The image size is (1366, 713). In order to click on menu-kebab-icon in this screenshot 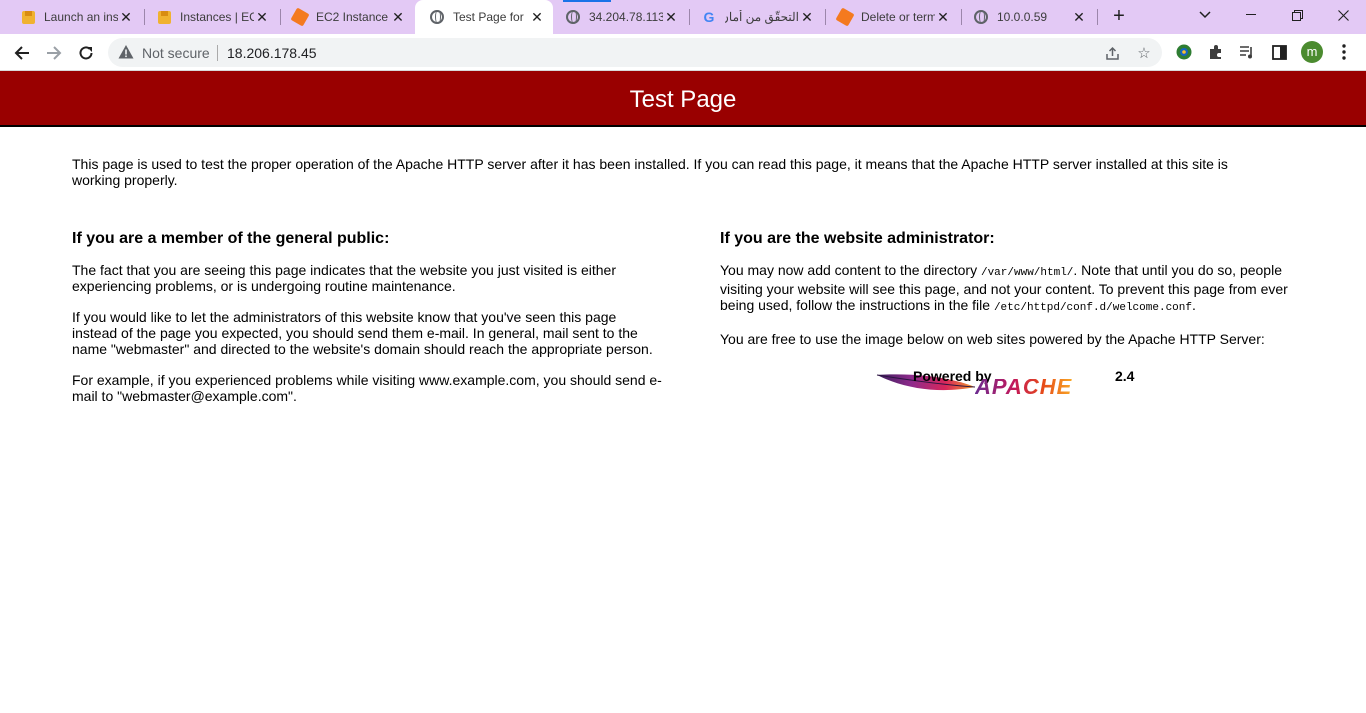, I will do `click(1344, 52)`.